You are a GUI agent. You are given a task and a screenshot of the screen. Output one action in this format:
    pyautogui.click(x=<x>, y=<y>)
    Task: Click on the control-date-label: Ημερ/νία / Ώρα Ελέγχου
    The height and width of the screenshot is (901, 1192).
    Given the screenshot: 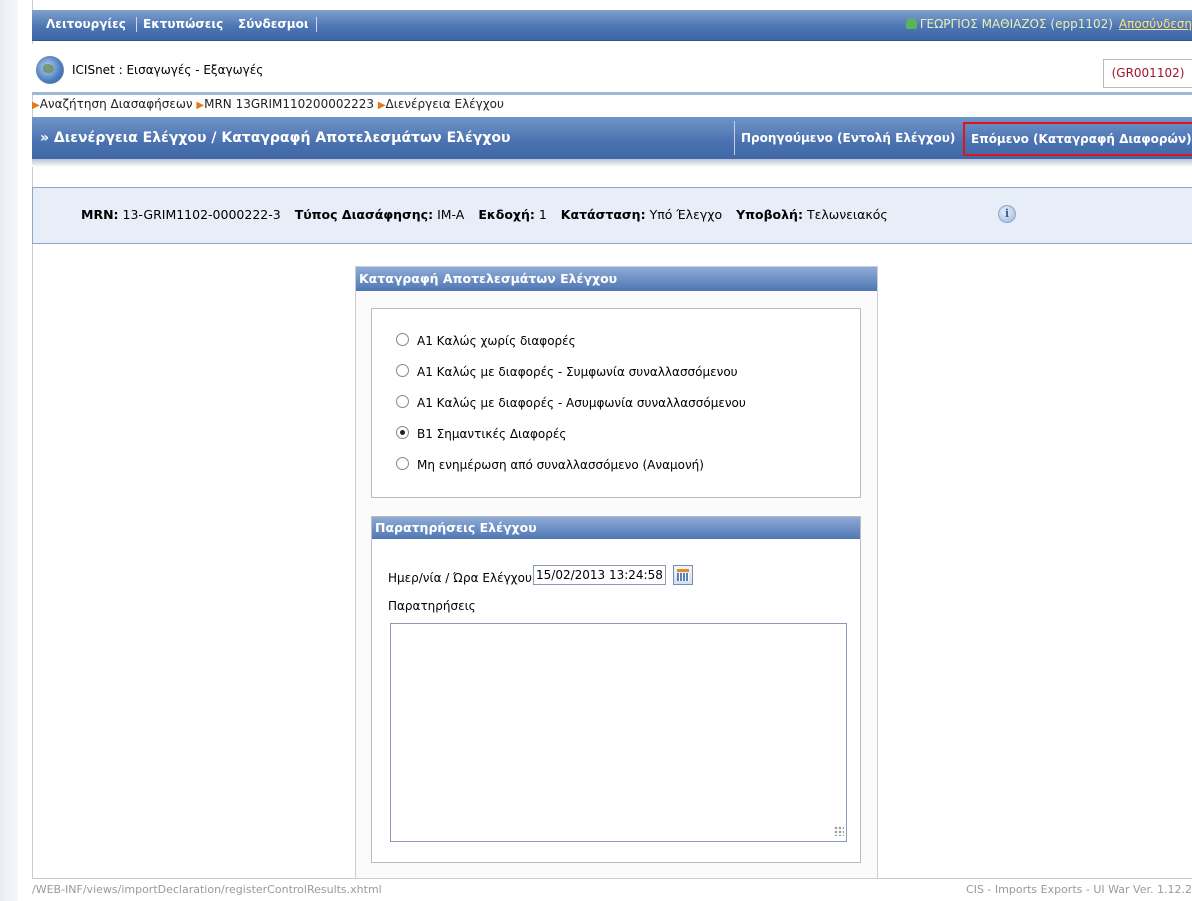 What is the action you would take?
    pyautogui.click(x=460, y=578)
    